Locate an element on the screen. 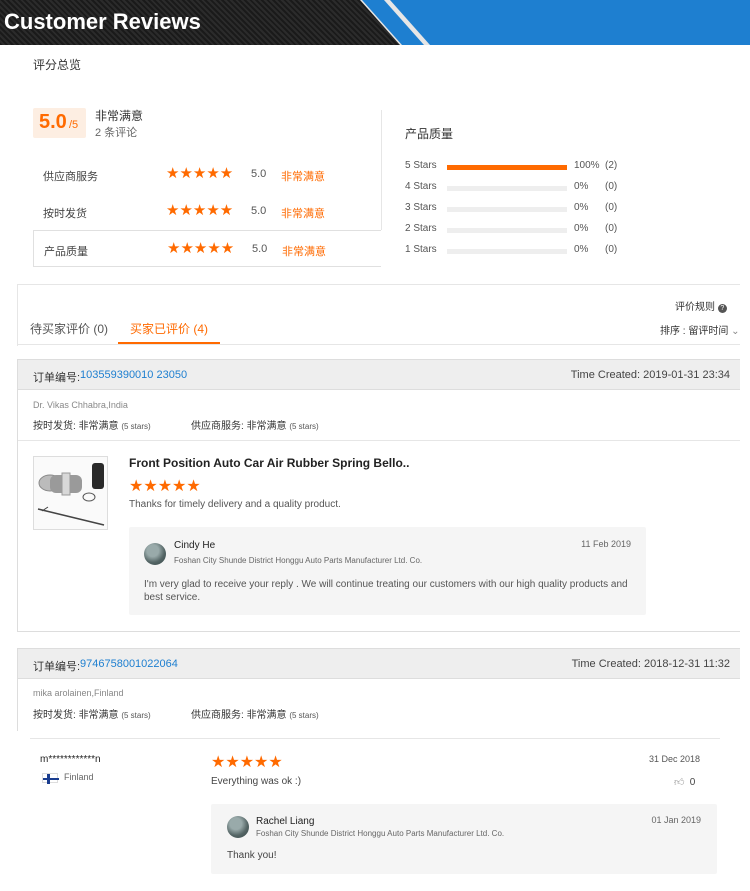 This screenshot has width=750, height=891. rating-distribution-row: 5 Stars 100% (2) is located at coordinates (525, 167).